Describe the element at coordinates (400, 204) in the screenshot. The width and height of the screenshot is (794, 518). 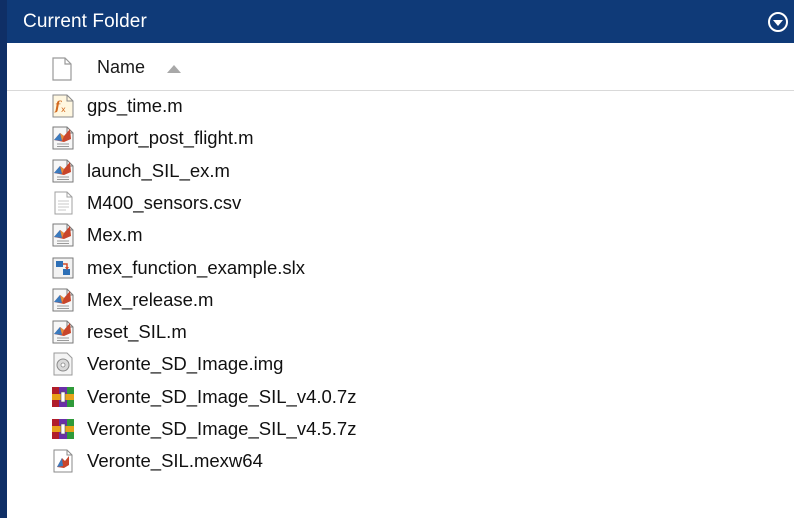
I see `file-row: M400_sensors.csv` at that location.